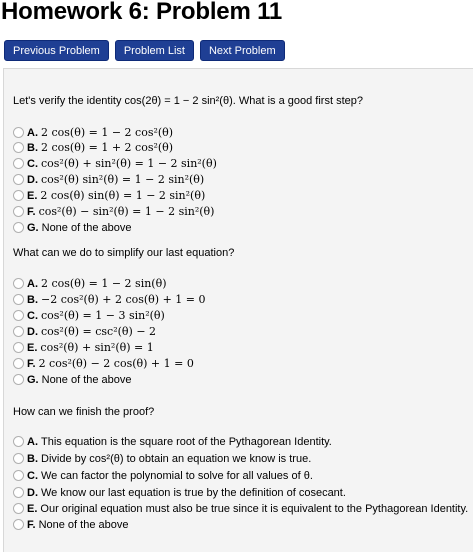 This screenshot has height=552, width=474. I want to click on q2-option-f: F. 2 cos²(θ) − 2 cos(θ) + 1 = 0, so click(103, 363).